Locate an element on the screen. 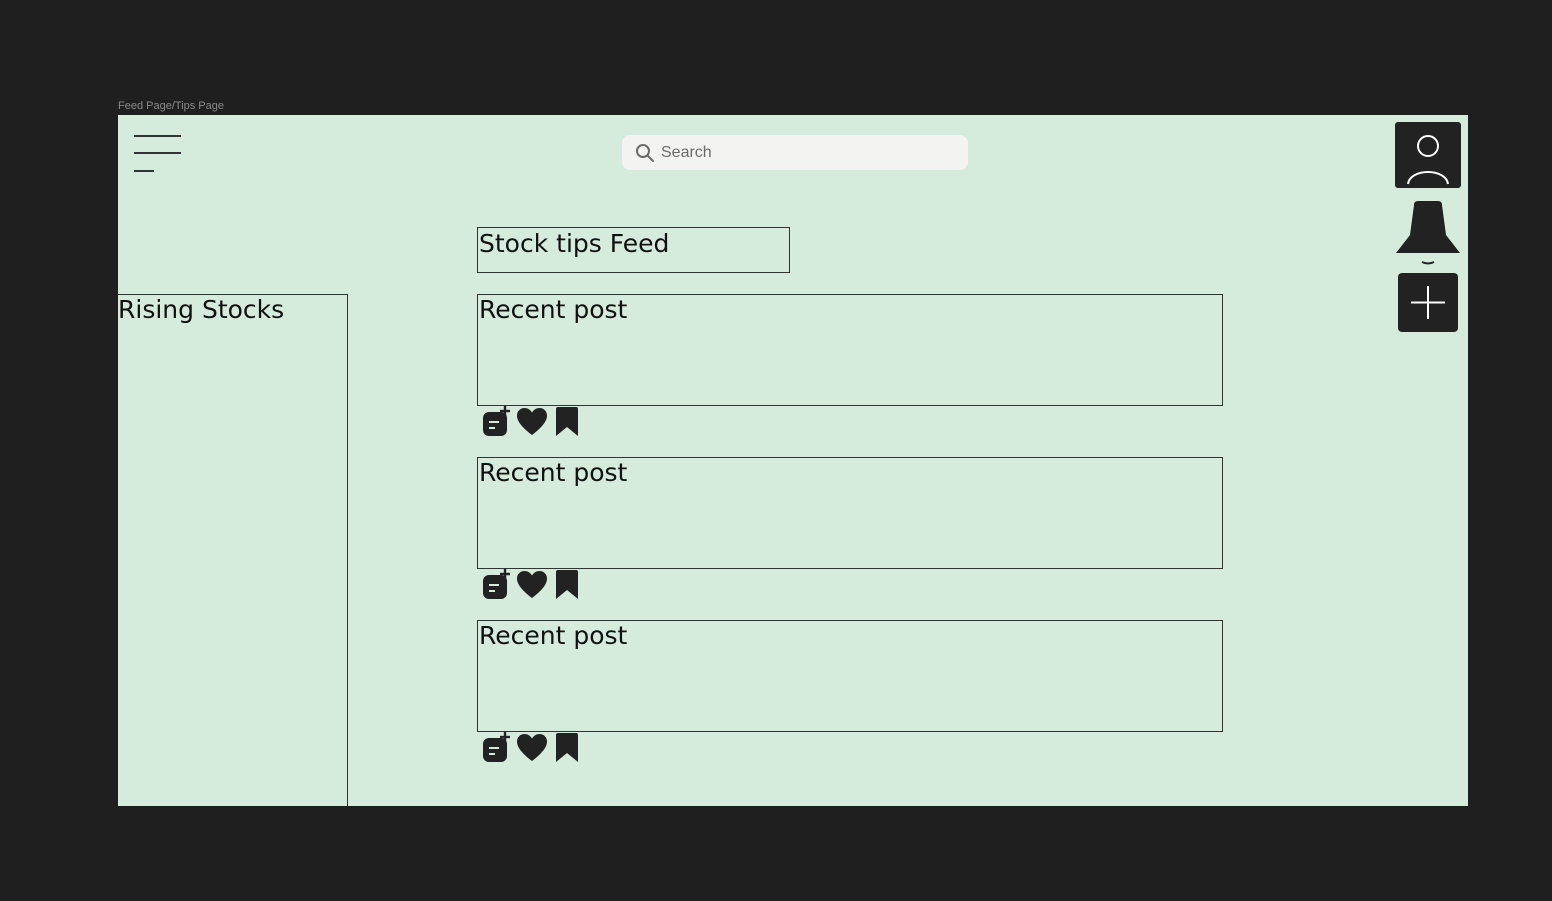 The image size is (1552, 901). profile-button is located at coordinates (1428, 155).